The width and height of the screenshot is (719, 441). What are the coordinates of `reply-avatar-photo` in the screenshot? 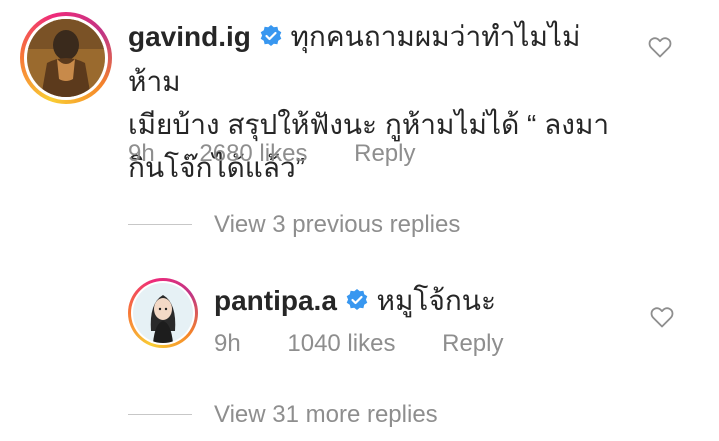 It's located at (163, 313).